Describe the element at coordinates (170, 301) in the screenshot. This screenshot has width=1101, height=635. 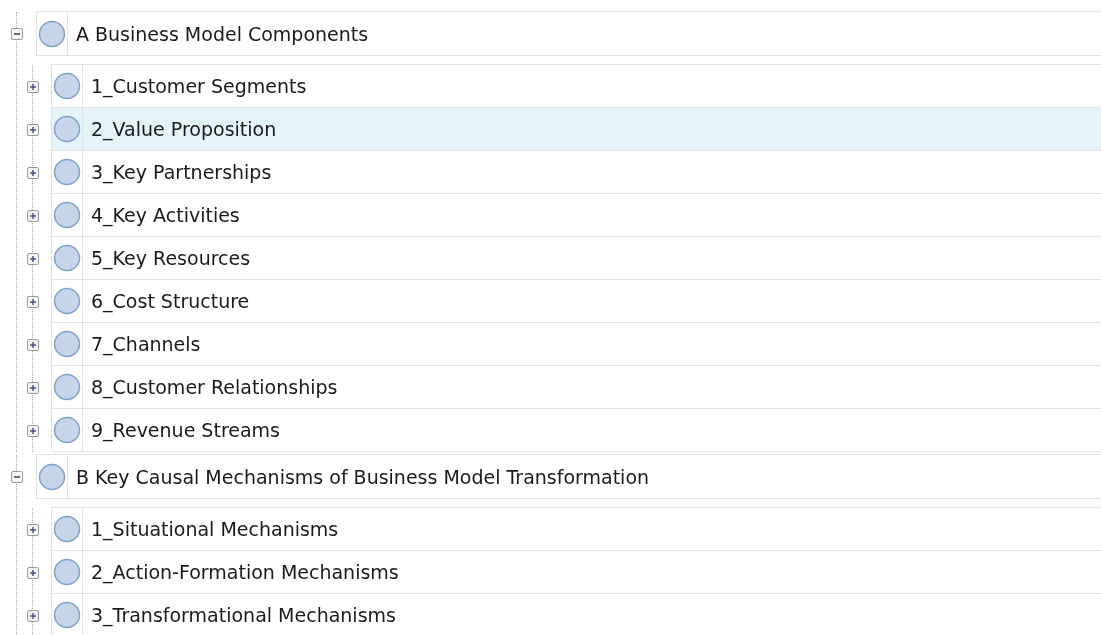
I see `node-label: 6_Cost Structure` at that location.